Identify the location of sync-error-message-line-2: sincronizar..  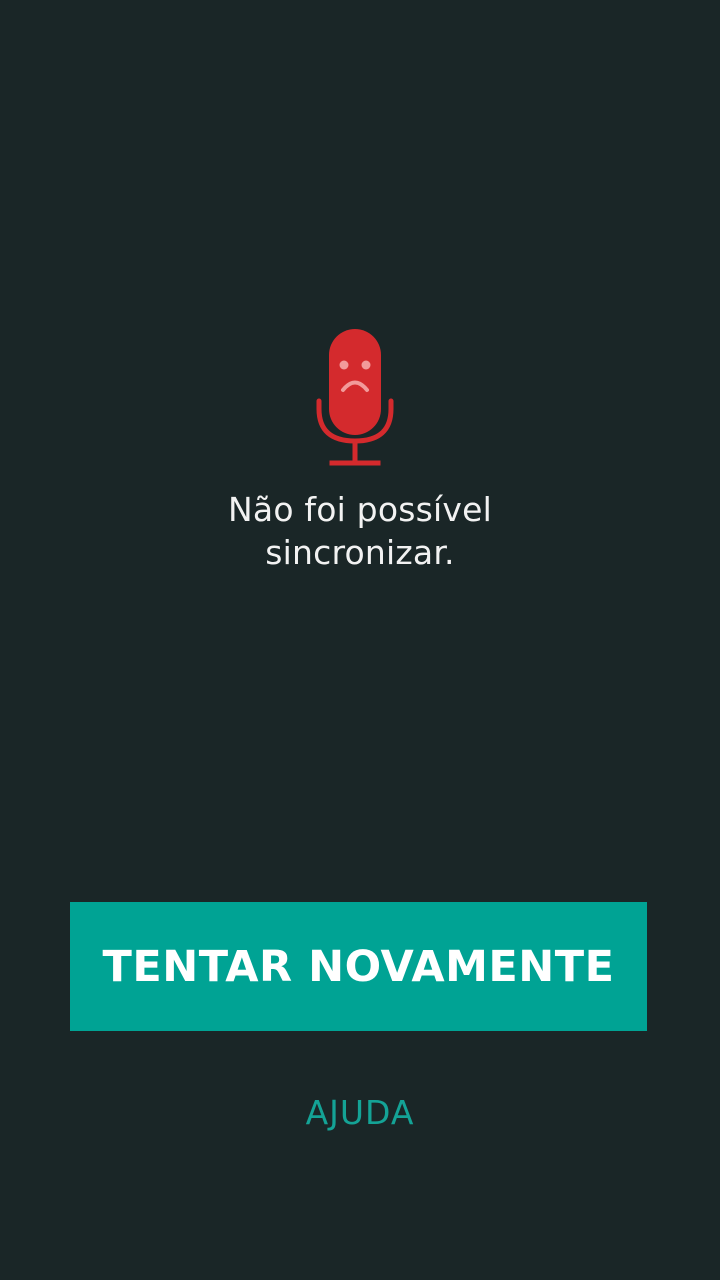
(360, 552).